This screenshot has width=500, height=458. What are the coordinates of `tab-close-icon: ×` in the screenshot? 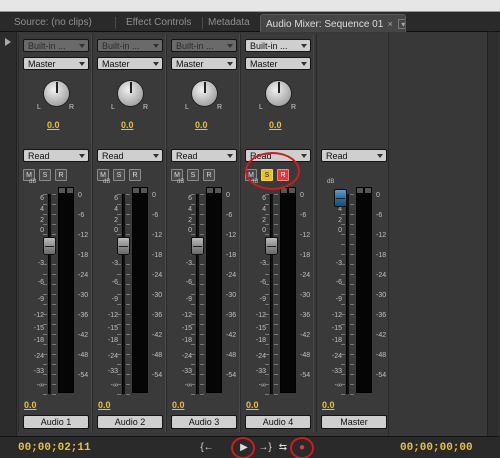 It's located at (390, 23).